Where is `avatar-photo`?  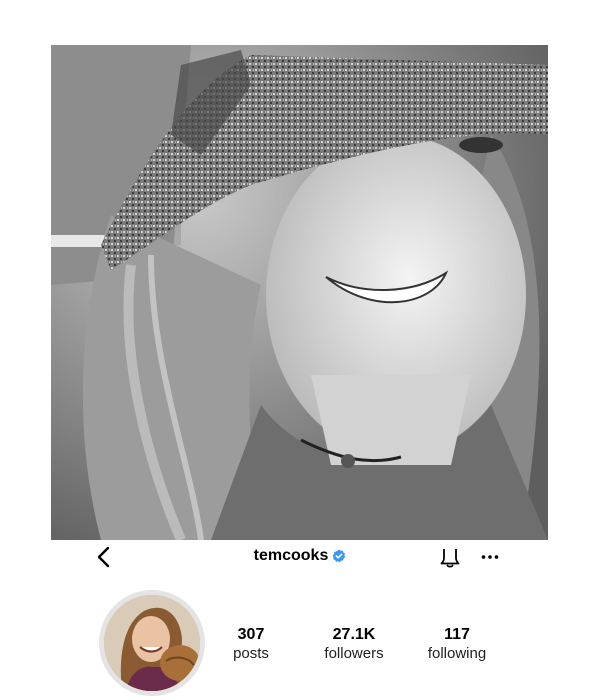
avatar-photo is located at coordinates (152, 643).